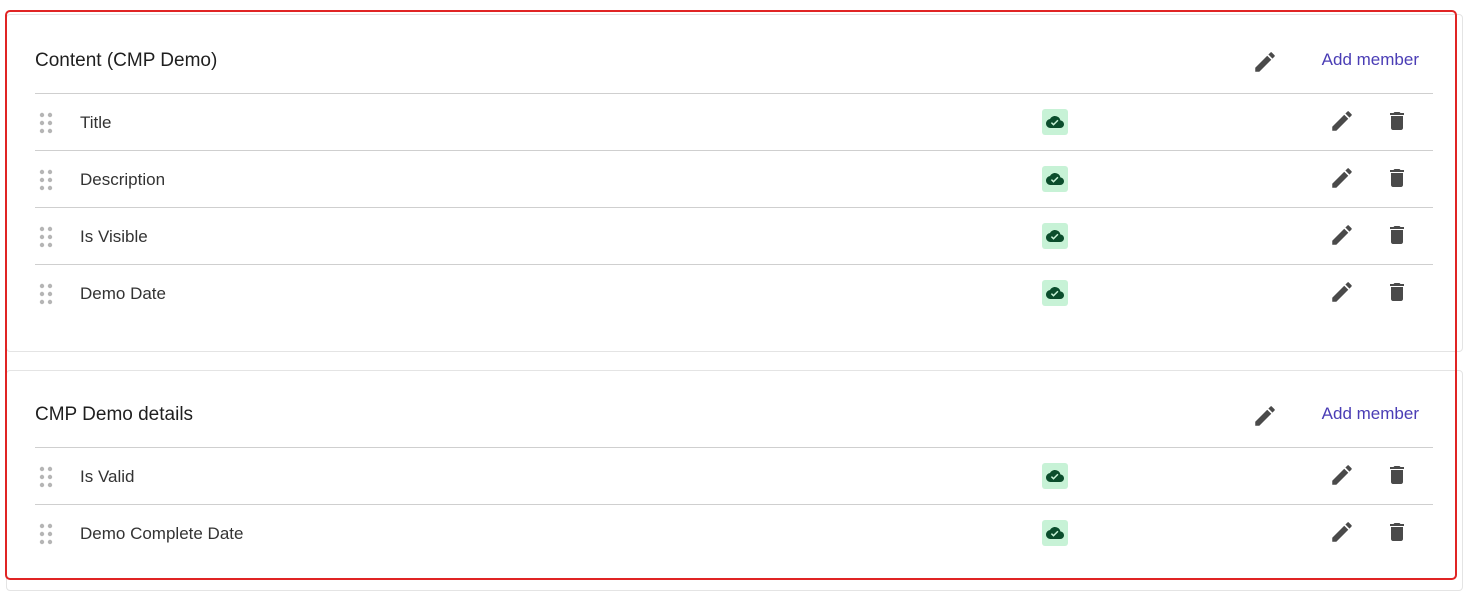 The height and width of the screenshot is (602, 1471). What do you see at coordinates (96, 122) in the screenshot?
I see `member-label: Title` at bounding box center [96, 122].